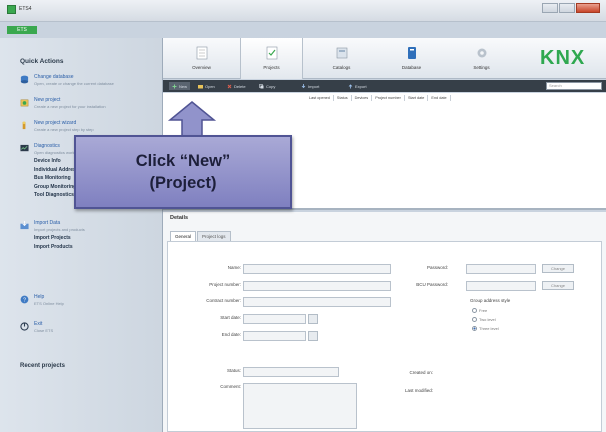 This screenshot has height=432, width=606. Describe the element at coordinates (261, 85) in the screenshot. I see `copy-icon` at that location.